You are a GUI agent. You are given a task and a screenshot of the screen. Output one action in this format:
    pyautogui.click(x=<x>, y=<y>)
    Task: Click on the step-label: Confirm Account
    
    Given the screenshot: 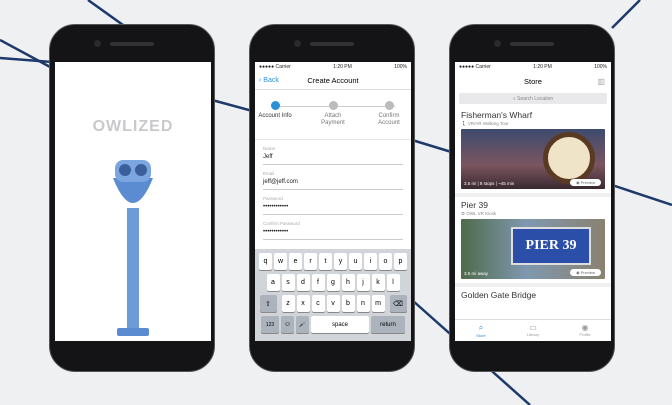 What is the action you would take?
    pyautogui.click(x=389, y=119)
    